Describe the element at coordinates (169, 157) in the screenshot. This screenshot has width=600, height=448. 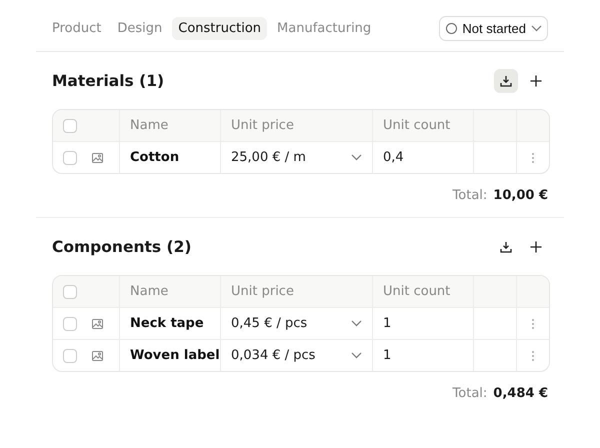
I see `table-cell: Cotton` at that location.